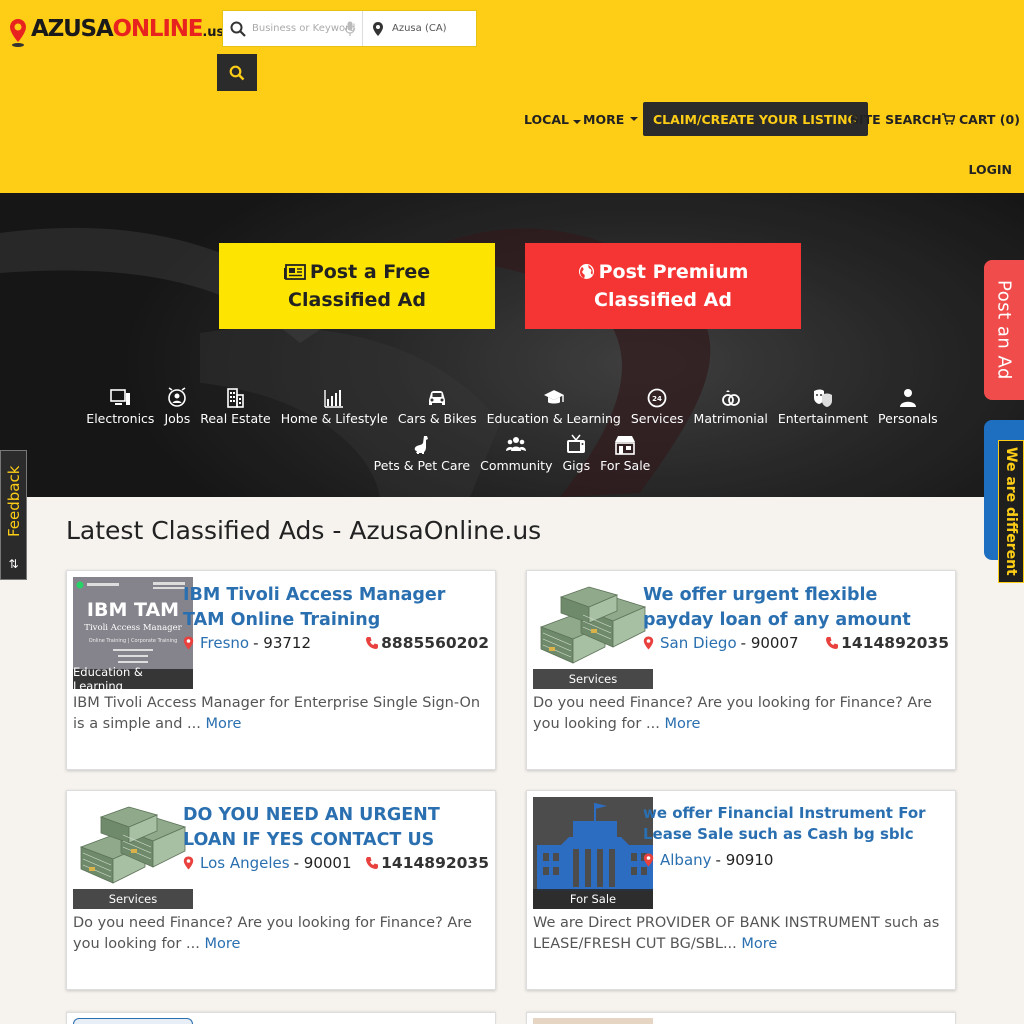 The width and height of the screenshot is (1024, 1024). What do you see at coordinates (686, 860) in the screenshot?
I see `ad-city-link: Albany` at bounding box center [686, 860].